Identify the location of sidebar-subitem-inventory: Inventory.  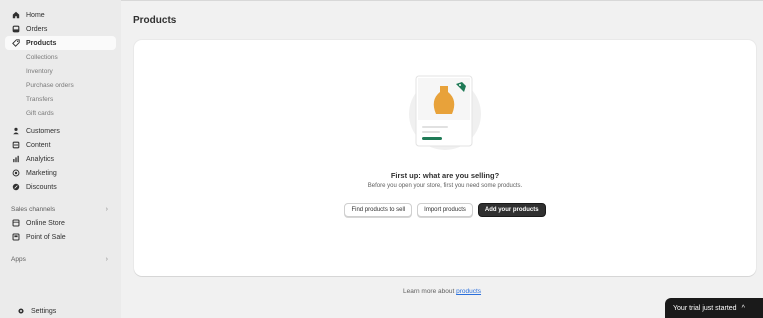
(60, 71).